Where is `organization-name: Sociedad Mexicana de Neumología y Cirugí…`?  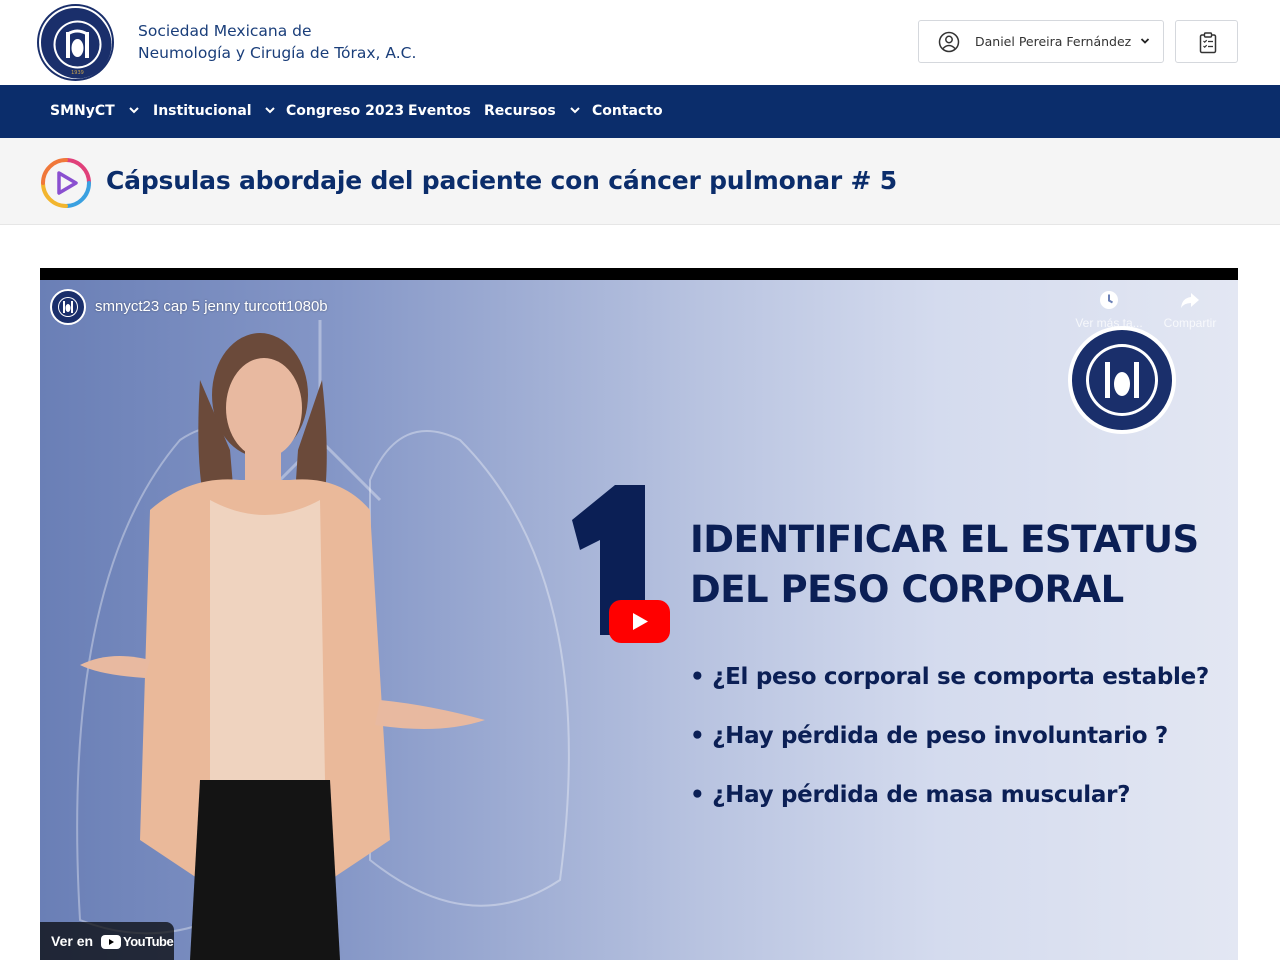 organization-name: Sociedad Mexicana de Neumología y Cirugí… is located at coordinates (277, 42).